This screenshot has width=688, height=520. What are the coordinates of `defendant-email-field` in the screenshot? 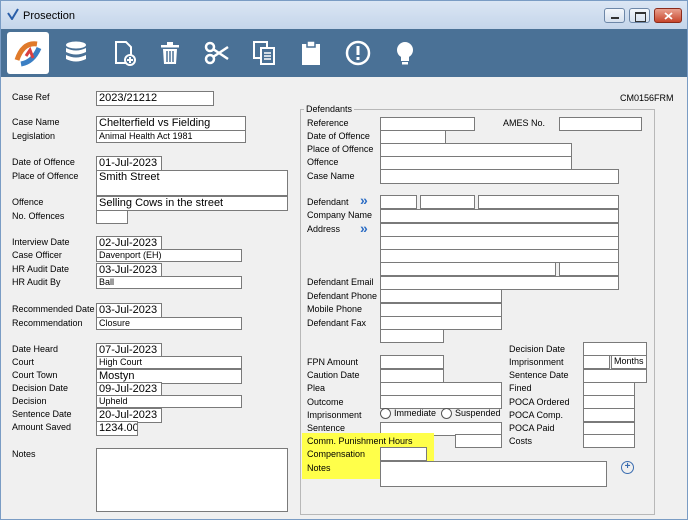 It's located at (499, 283).